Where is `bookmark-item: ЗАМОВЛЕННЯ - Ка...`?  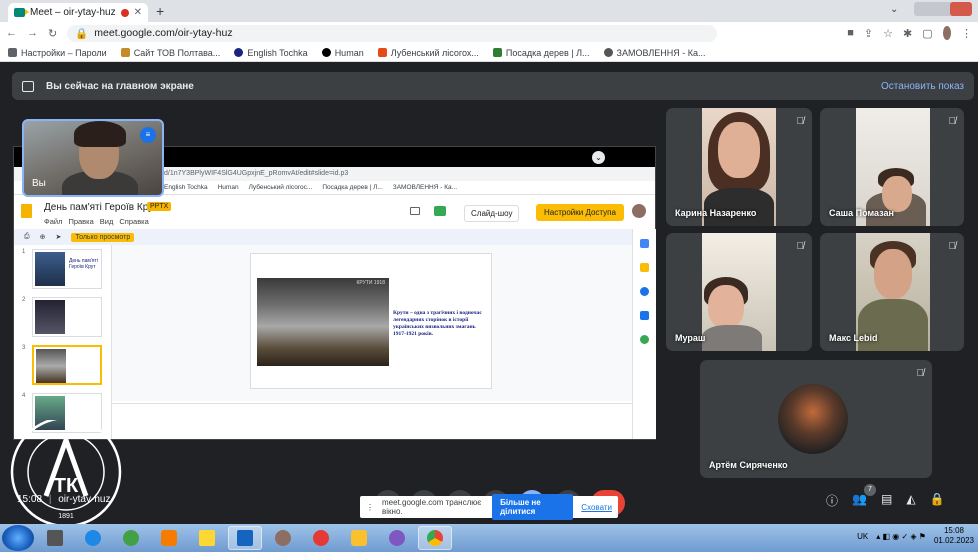 bookmark-item: ЗАМОВЛЕННЯ - Ка... is located at coordinates (654, 53).